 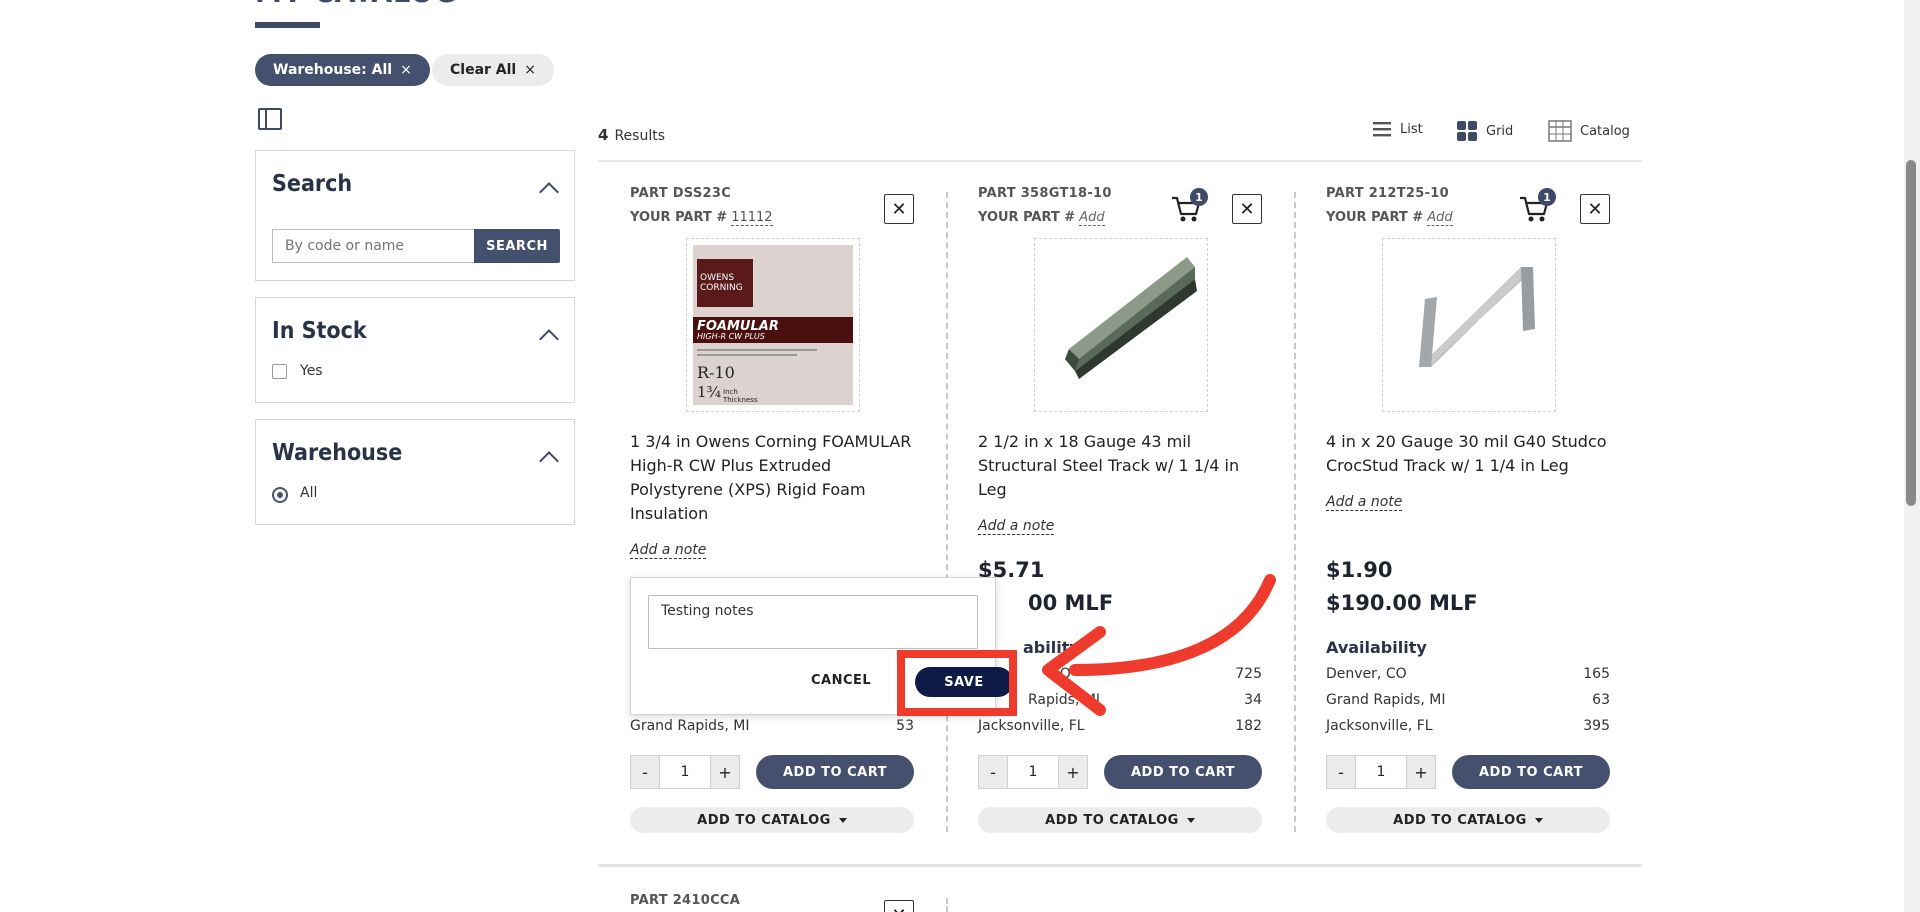 What do you see at coordinates (1402, 603) in the screenshot?
I see `price-mlf: $190.00 MLF` at bounding box center [1402, 603].